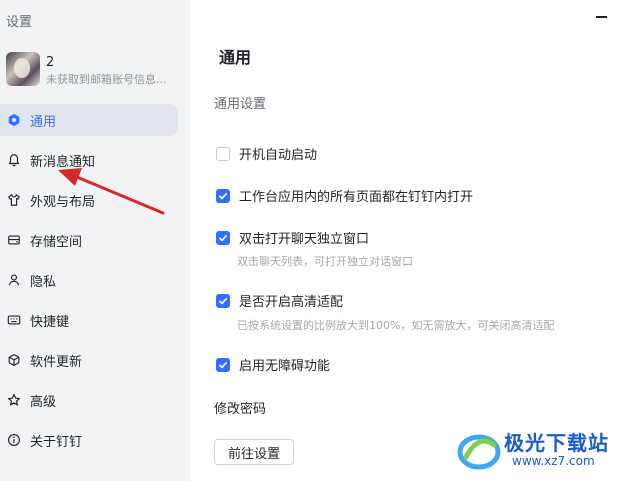 This screenshot has height=481, width=622. Describe the element at coordinates (111, 191) in the screenshot. I see `annotation-arrow-icon` at that location.